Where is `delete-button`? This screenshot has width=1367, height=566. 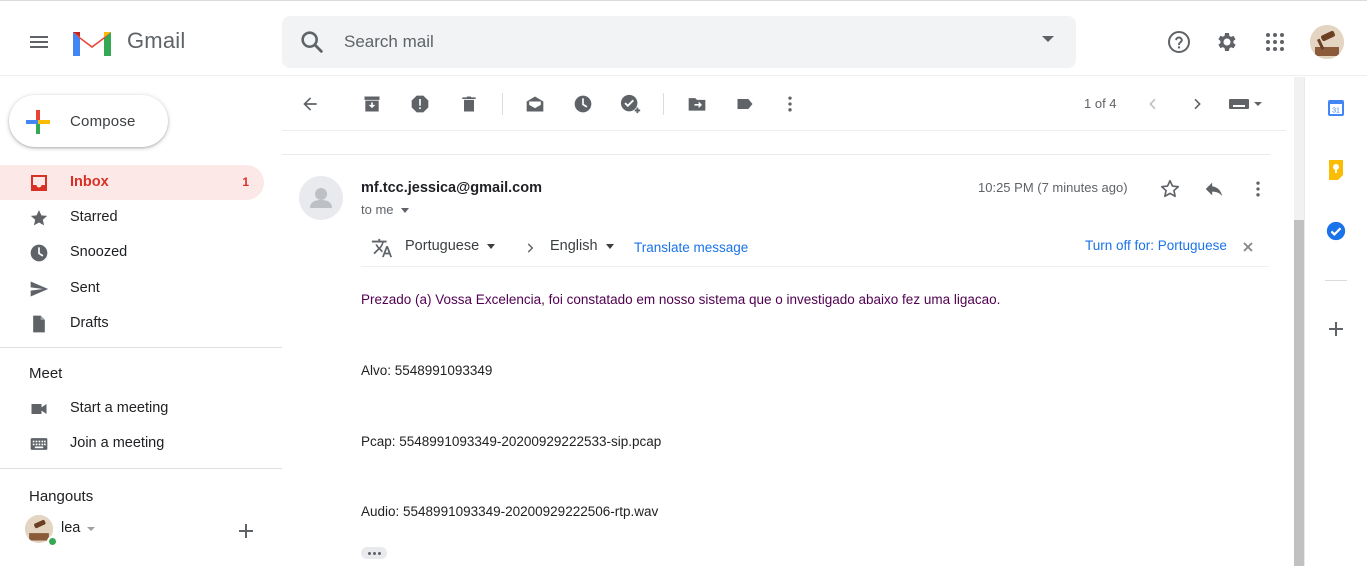 delete-button is located at coordinates (469, 104).